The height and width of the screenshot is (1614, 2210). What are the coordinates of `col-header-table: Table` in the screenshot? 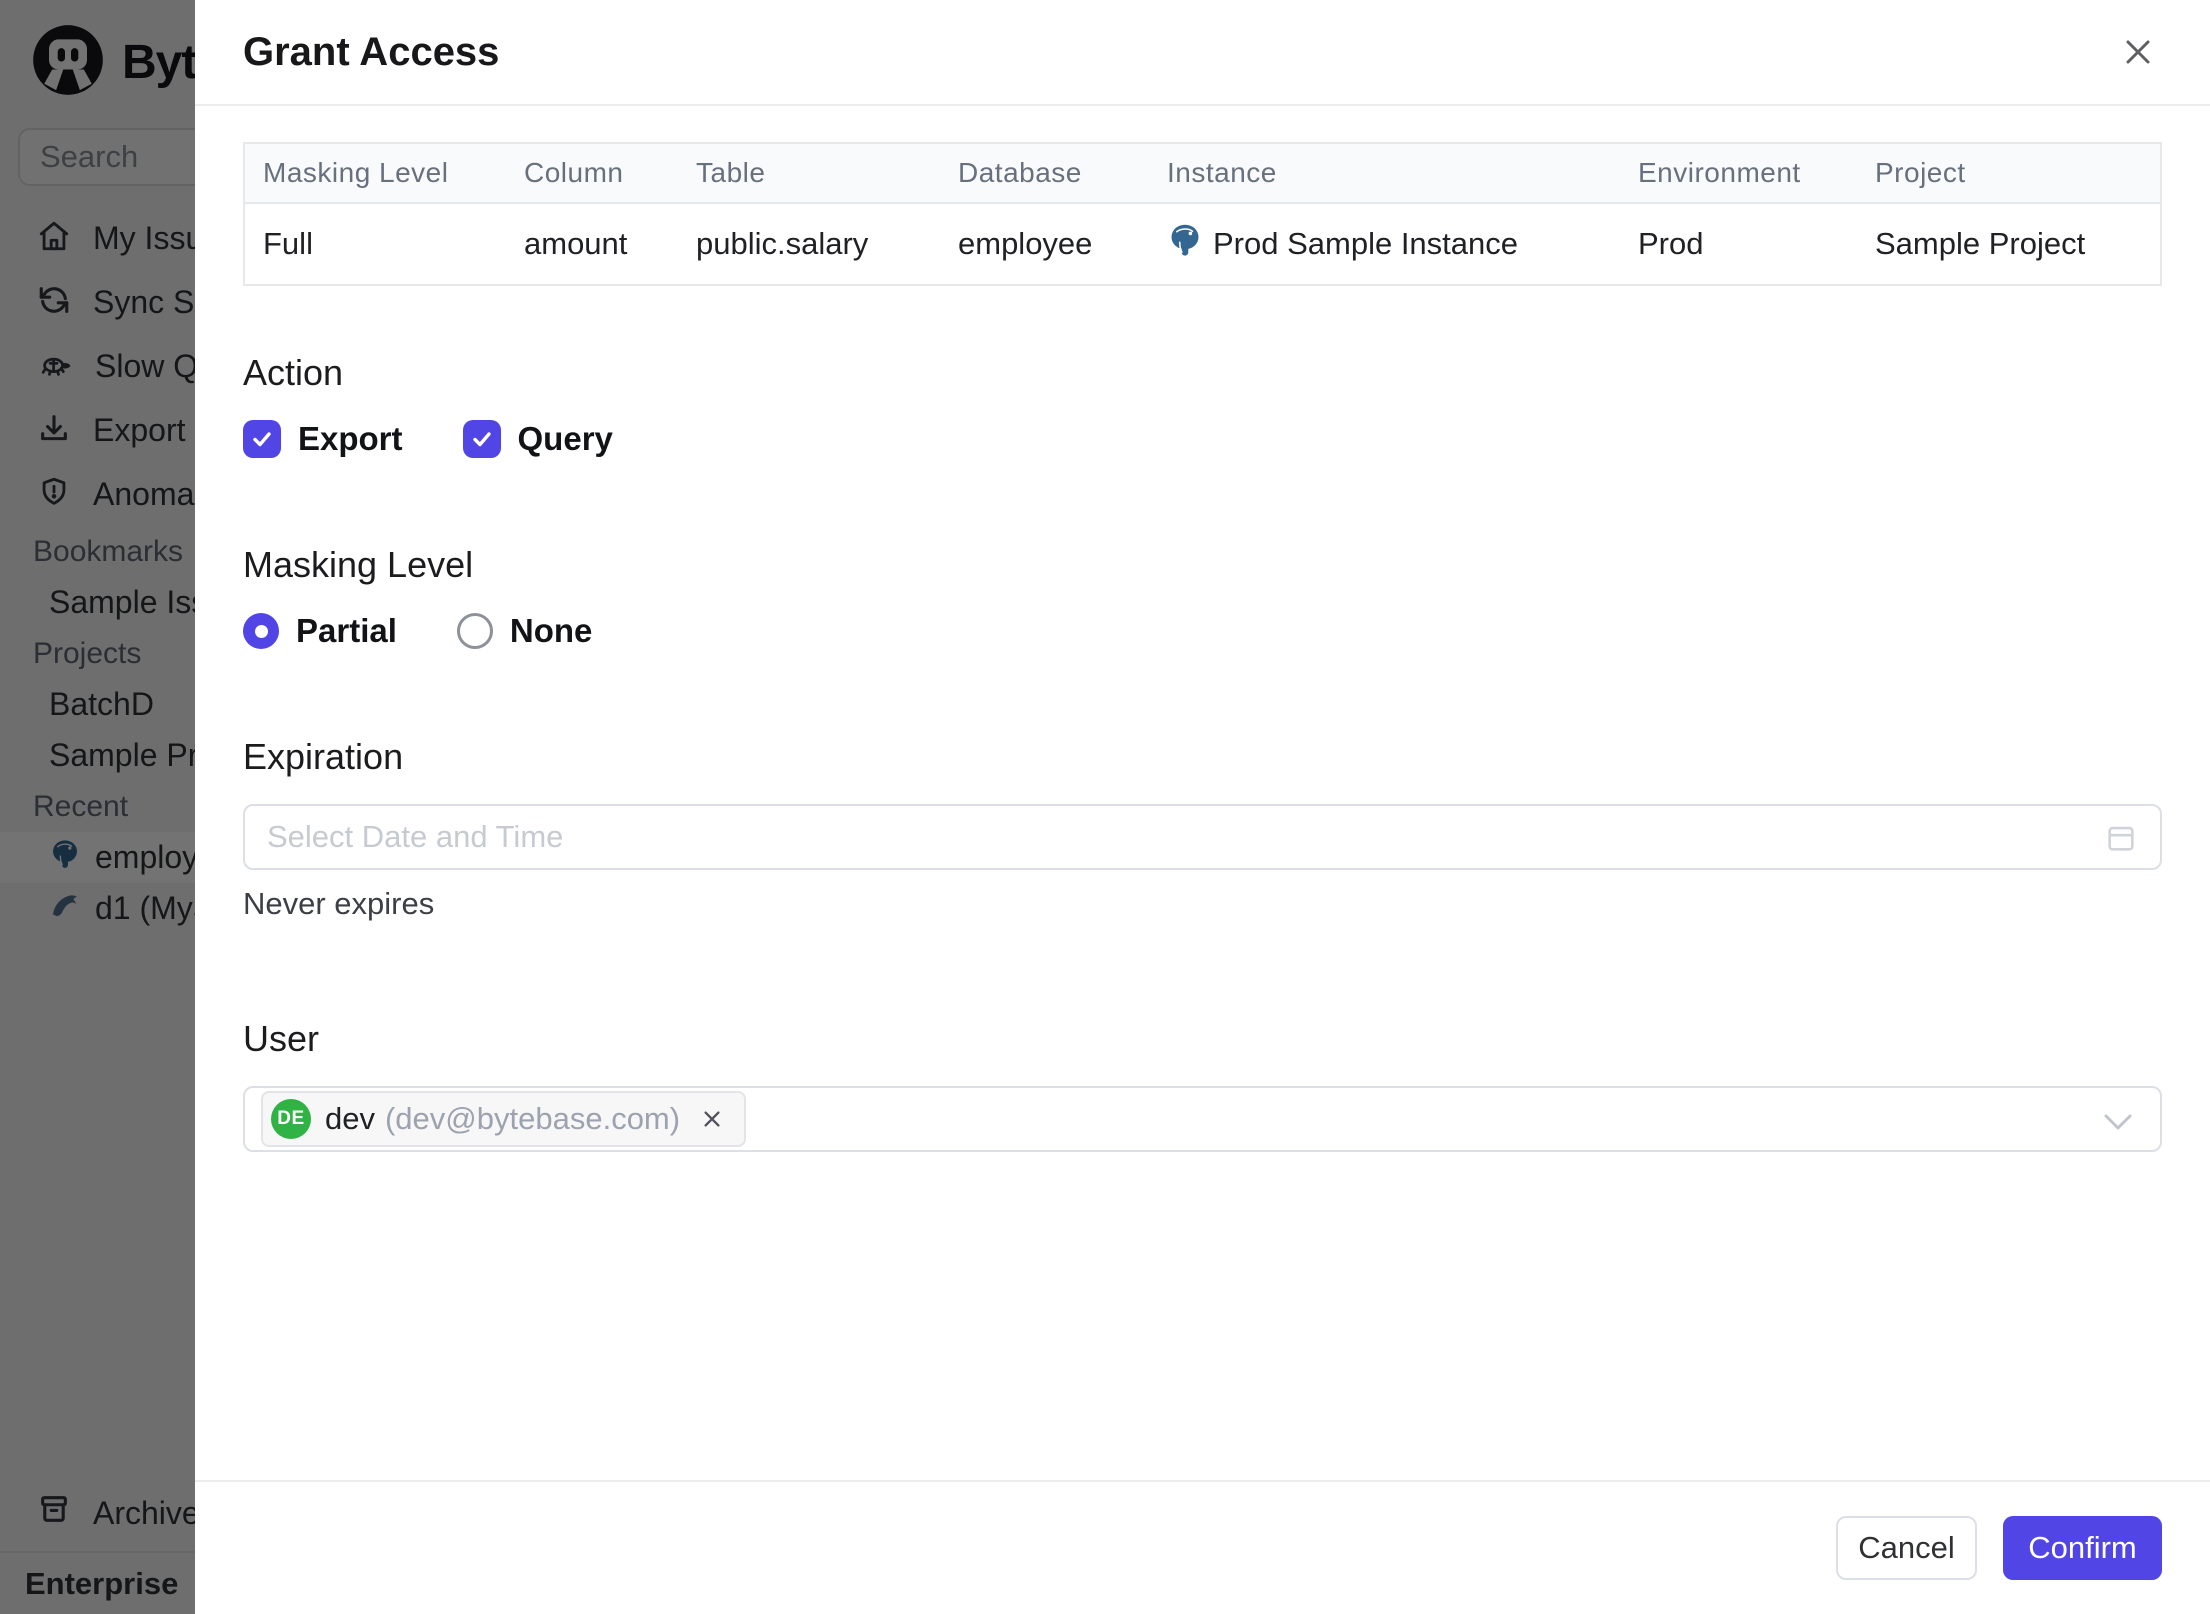 It's located at (809, 173).